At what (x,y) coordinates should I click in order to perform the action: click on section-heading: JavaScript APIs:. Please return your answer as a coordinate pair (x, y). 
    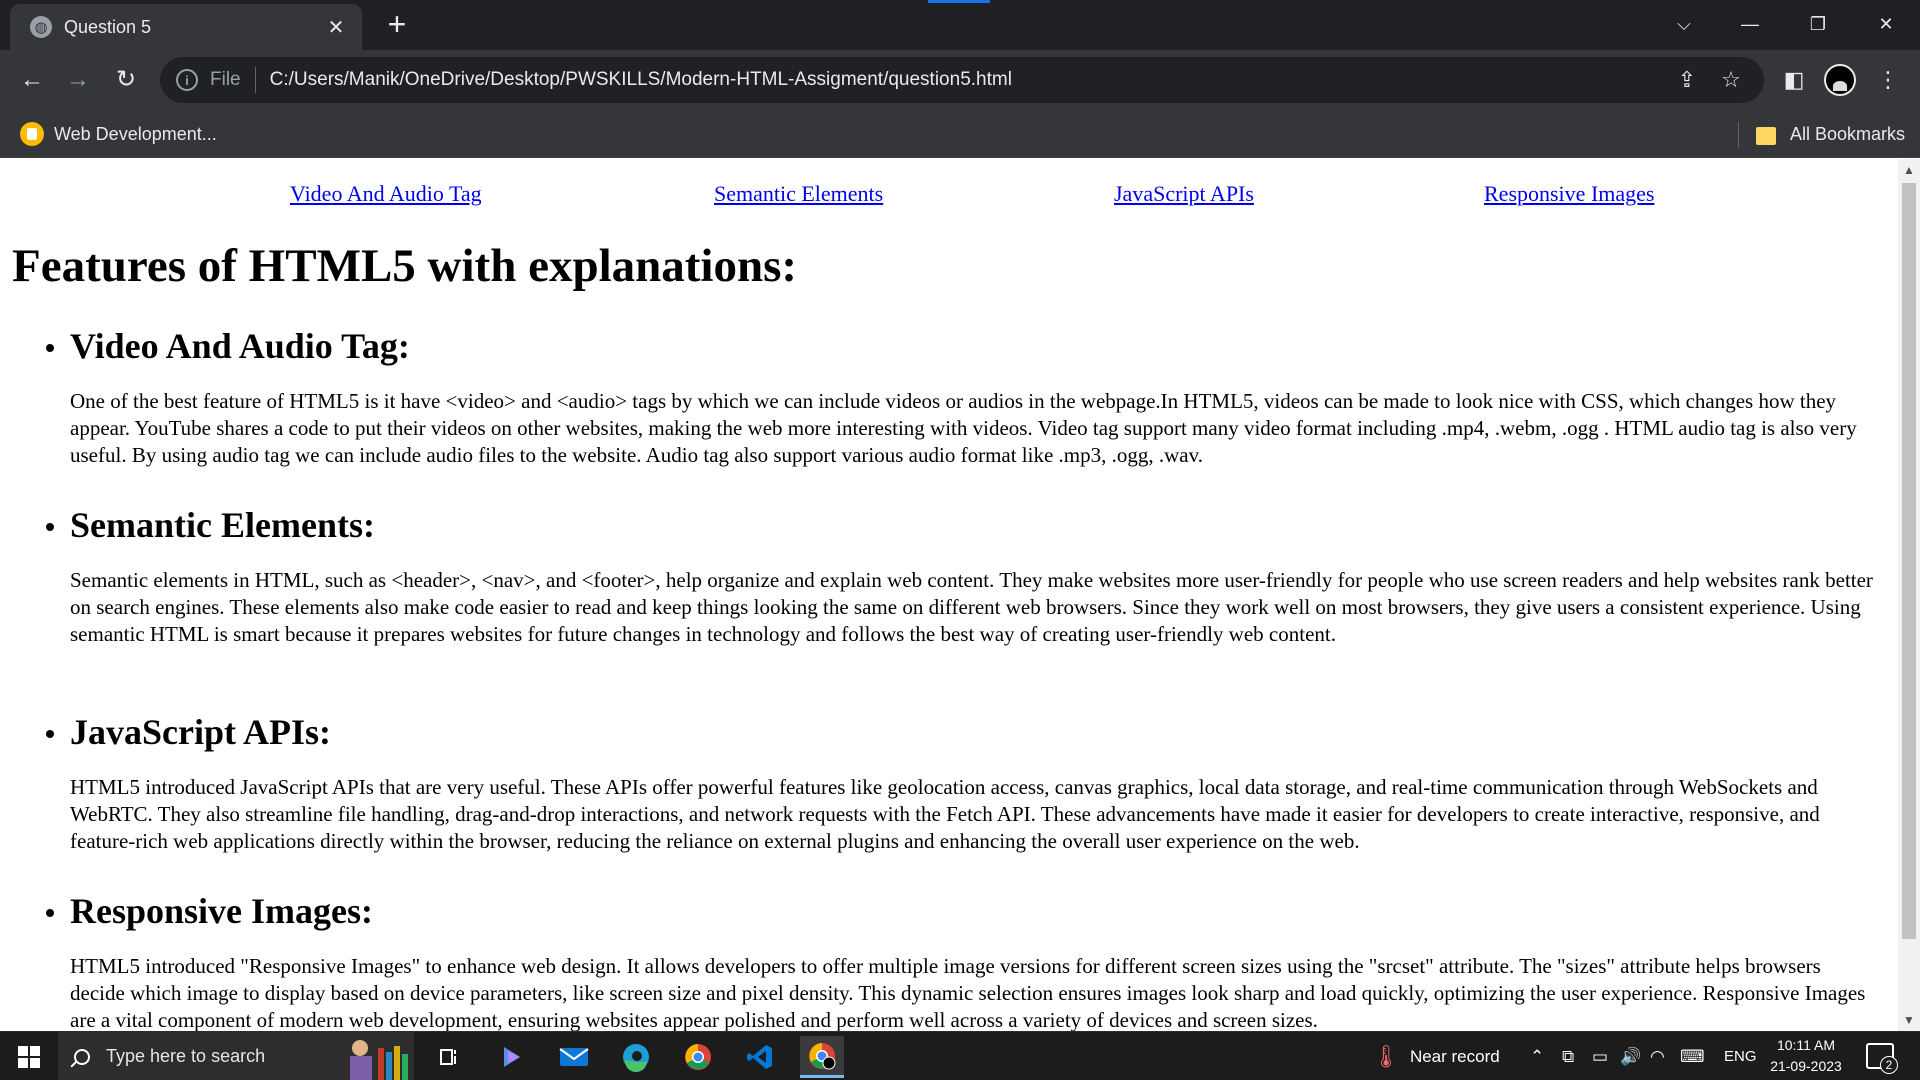
    Looking at the image, I should click on (200, 732).